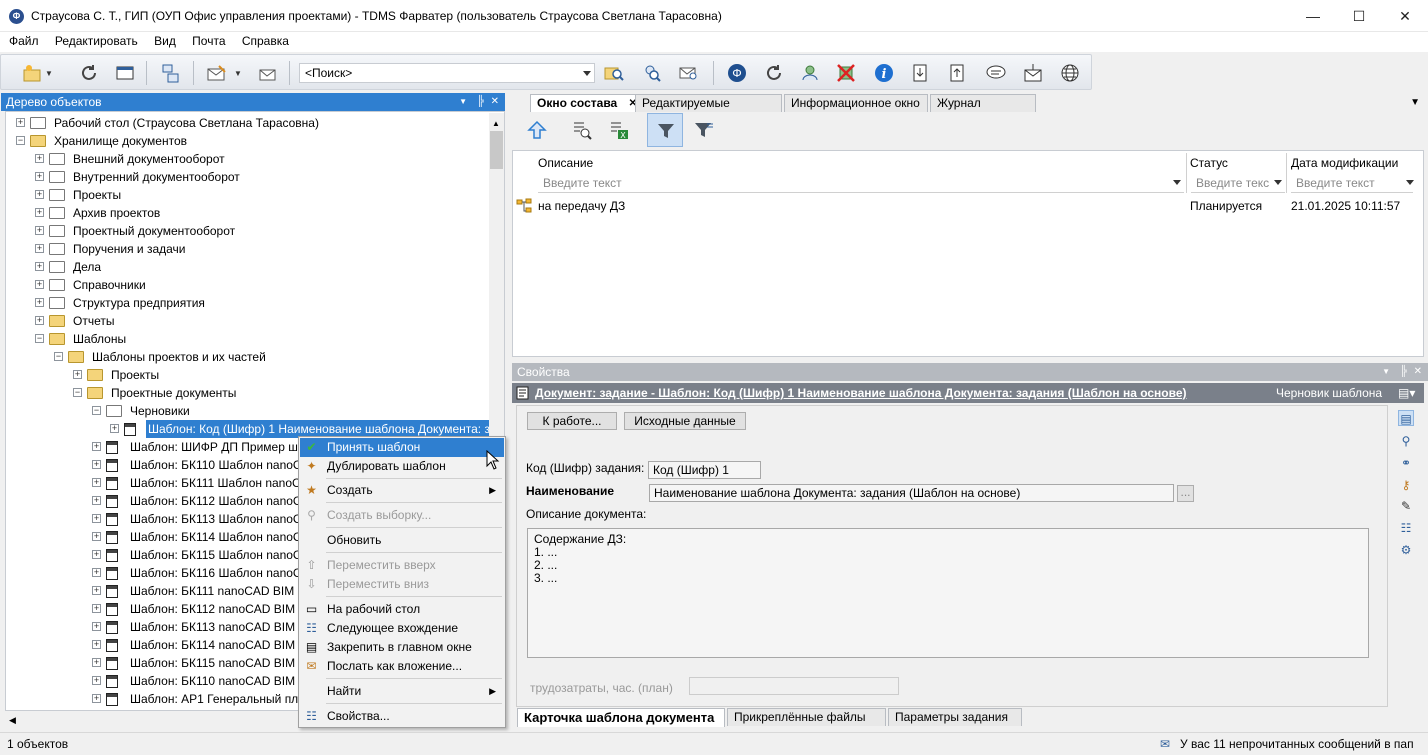 The width and height of the screenshot is (1428, 755). I want to click on tab-template-card: Карточка шаблона документа, so click(621, 717).